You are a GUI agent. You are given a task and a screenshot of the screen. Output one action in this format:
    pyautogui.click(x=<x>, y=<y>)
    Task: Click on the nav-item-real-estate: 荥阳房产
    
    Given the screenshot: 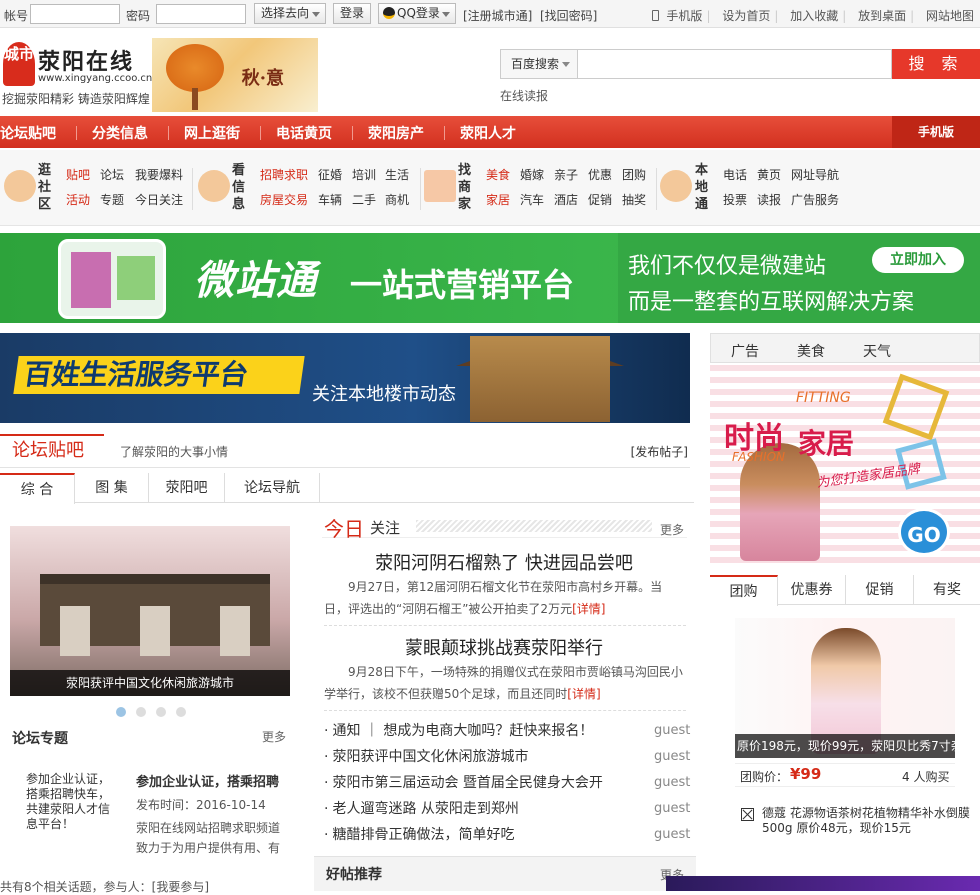 What is the action you would take?
    pyautogui.click(x=396, y=133)
    